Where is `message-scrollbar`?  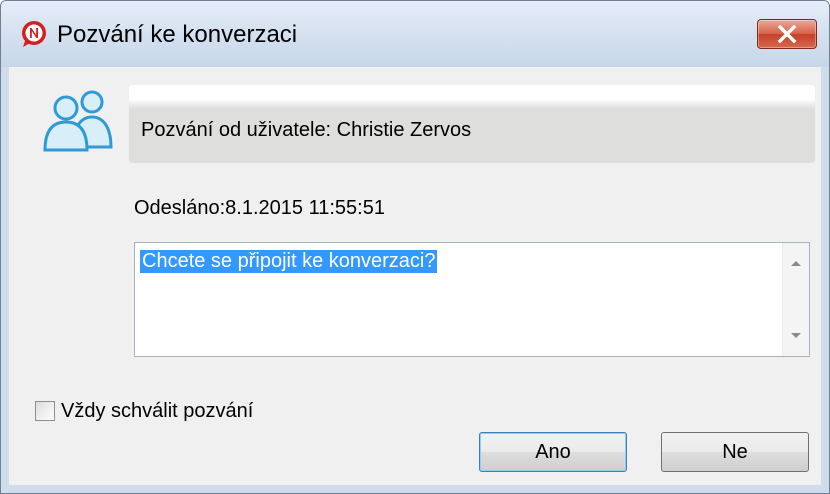 message-scrollbar is located at coordinates (795, 299).